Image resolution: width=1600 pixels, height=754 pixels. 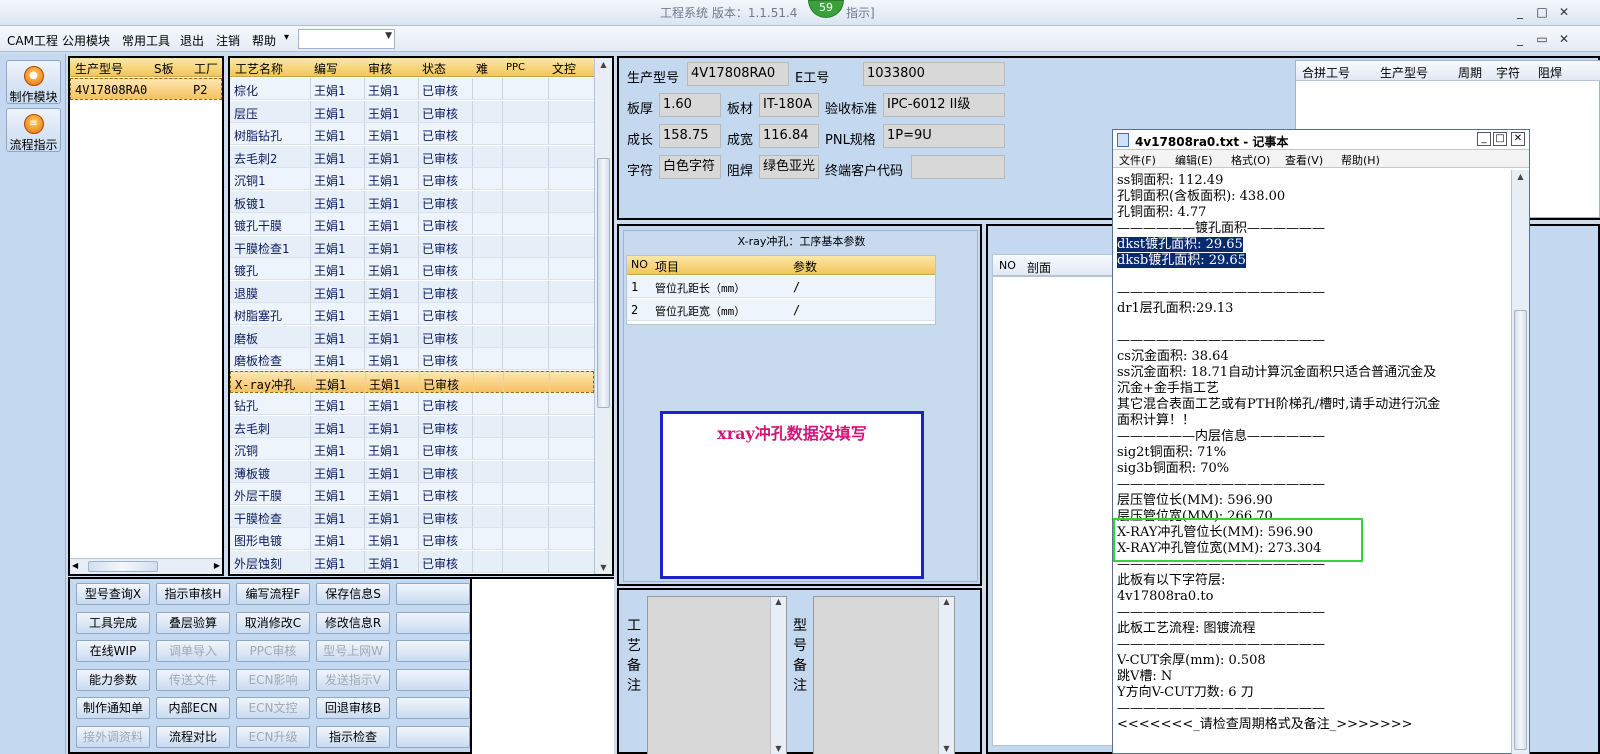 I want to click on column-header: 周期, so click(x=1470, y=72).